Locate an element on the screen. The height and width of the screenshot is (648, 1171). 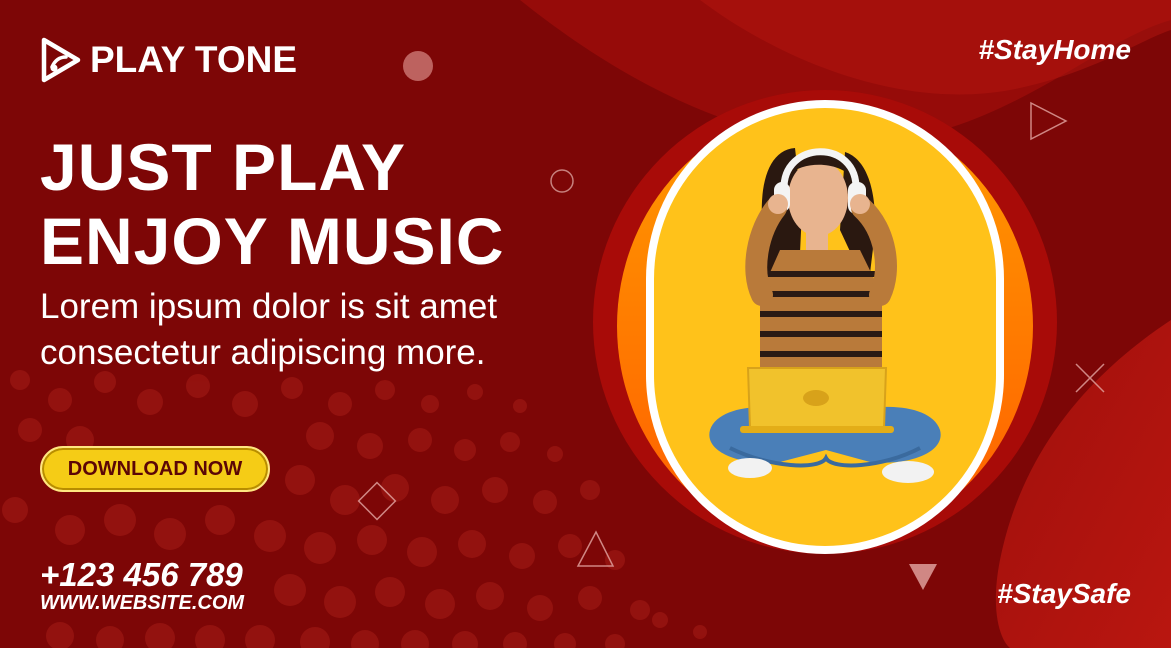
description-line-2: consectetur adipiscing more. is located at coordinates (263, 352).